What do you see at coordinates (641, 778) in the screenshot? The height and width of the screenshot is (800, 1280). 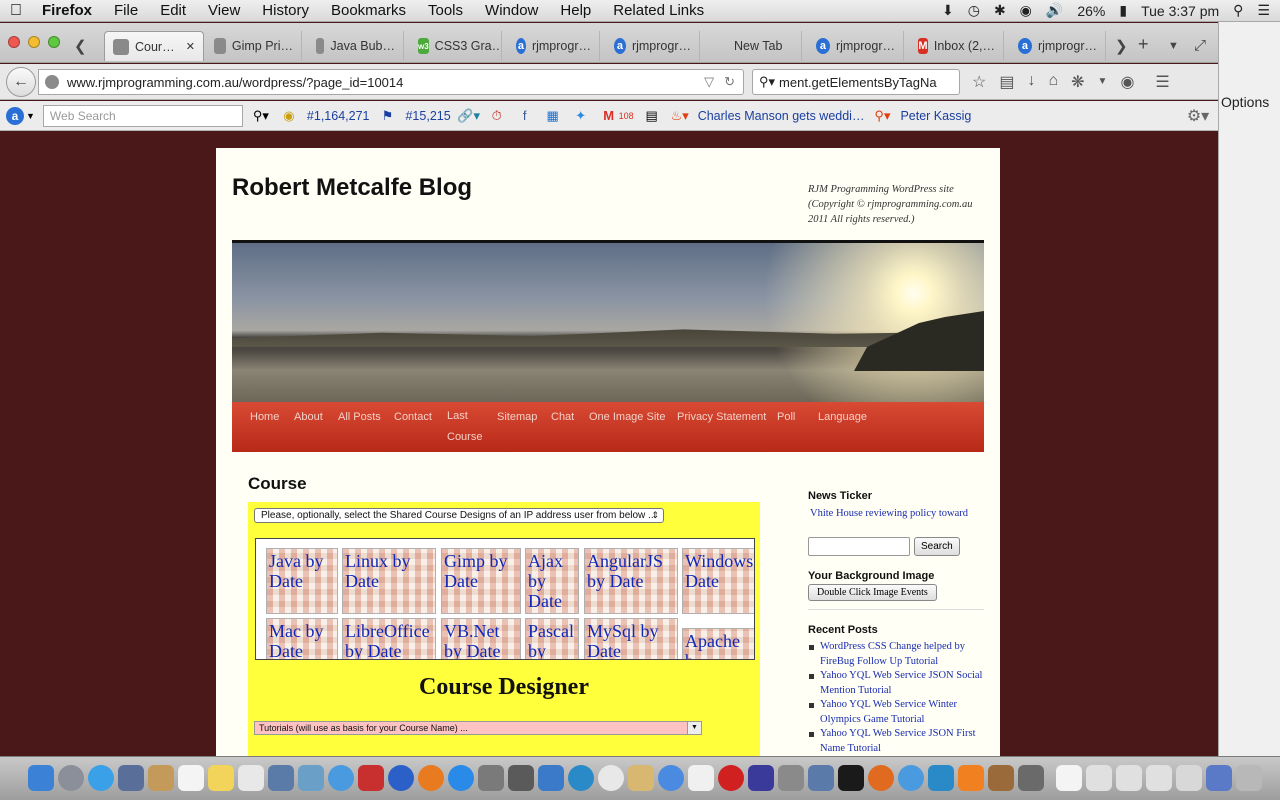 I see `textedit-icon` at bounding box center [641, 778].